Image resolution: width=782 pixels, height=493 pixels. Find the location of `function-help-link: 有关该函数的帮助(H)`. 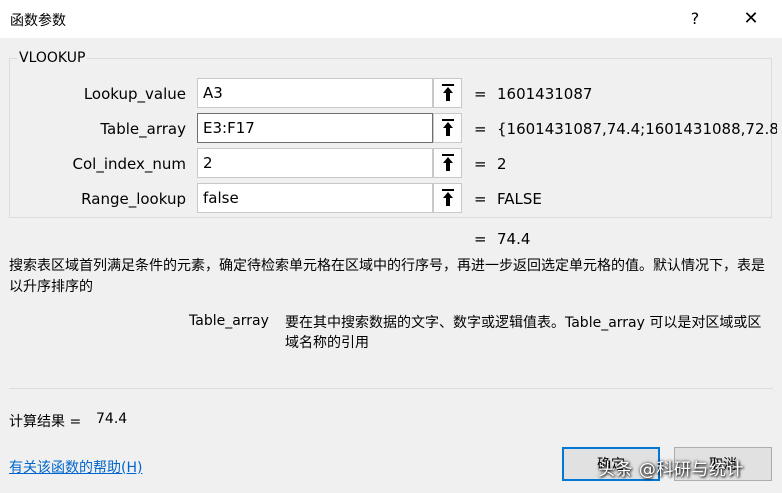

function-help-link: 有关该函数的帮助(H) is located at coordinates (75, 467).